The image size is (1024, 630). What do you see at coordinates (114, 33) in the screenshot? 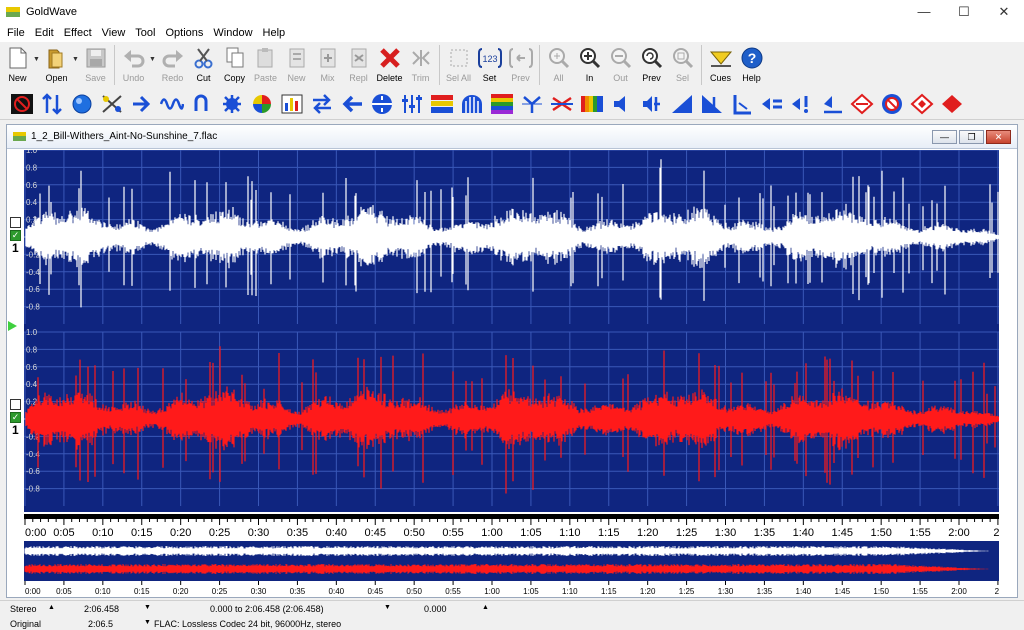
I see `menu-view: View` at bounding box center [114, 33].